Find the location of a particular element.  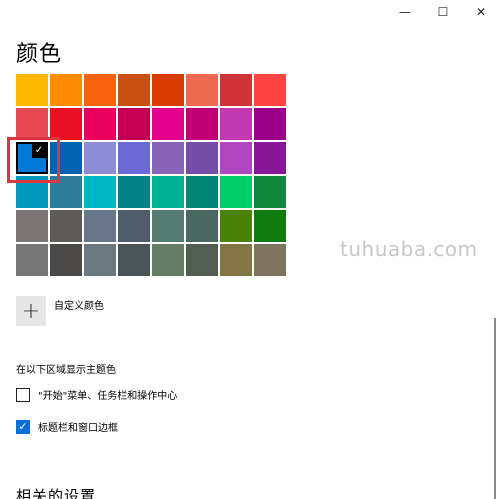

scrollbar is located at coordinates (495, 408).